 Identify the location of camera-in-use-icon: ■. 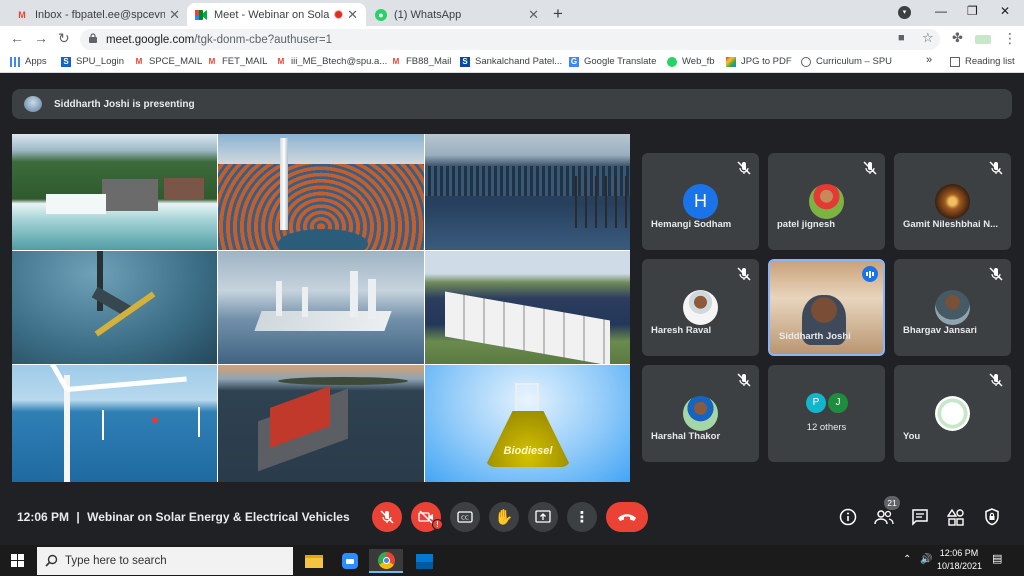
(901, 38).